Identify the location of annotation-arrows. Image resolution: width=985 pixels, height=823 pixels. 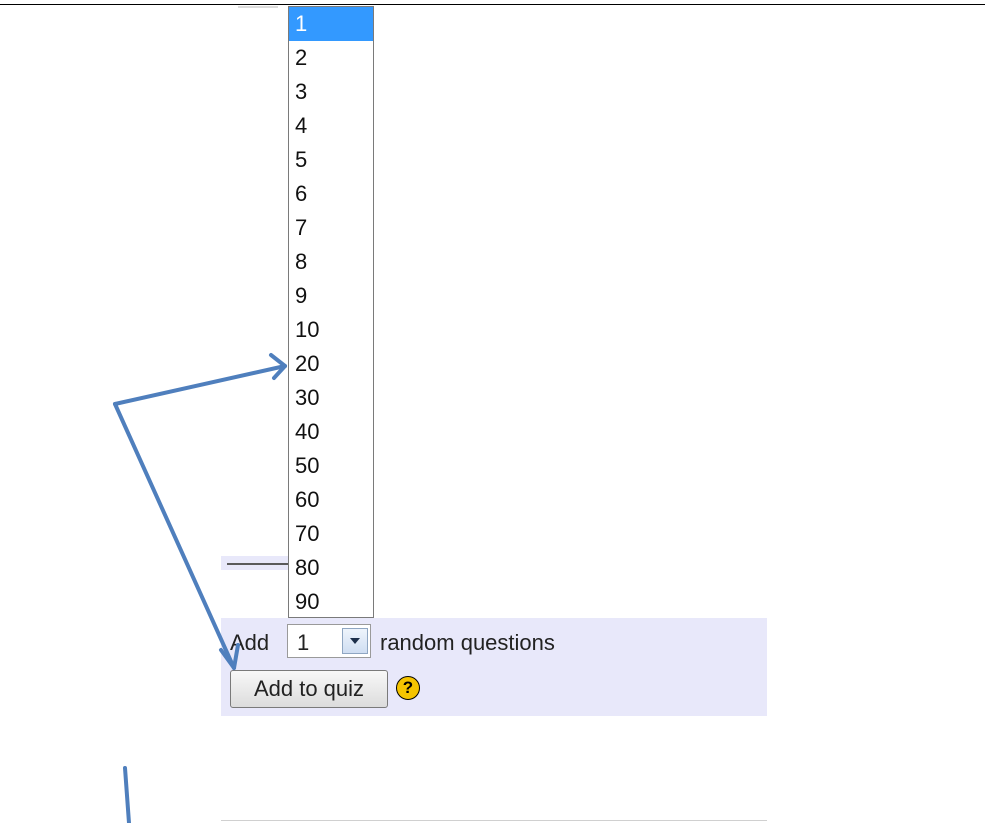
(200, 588).